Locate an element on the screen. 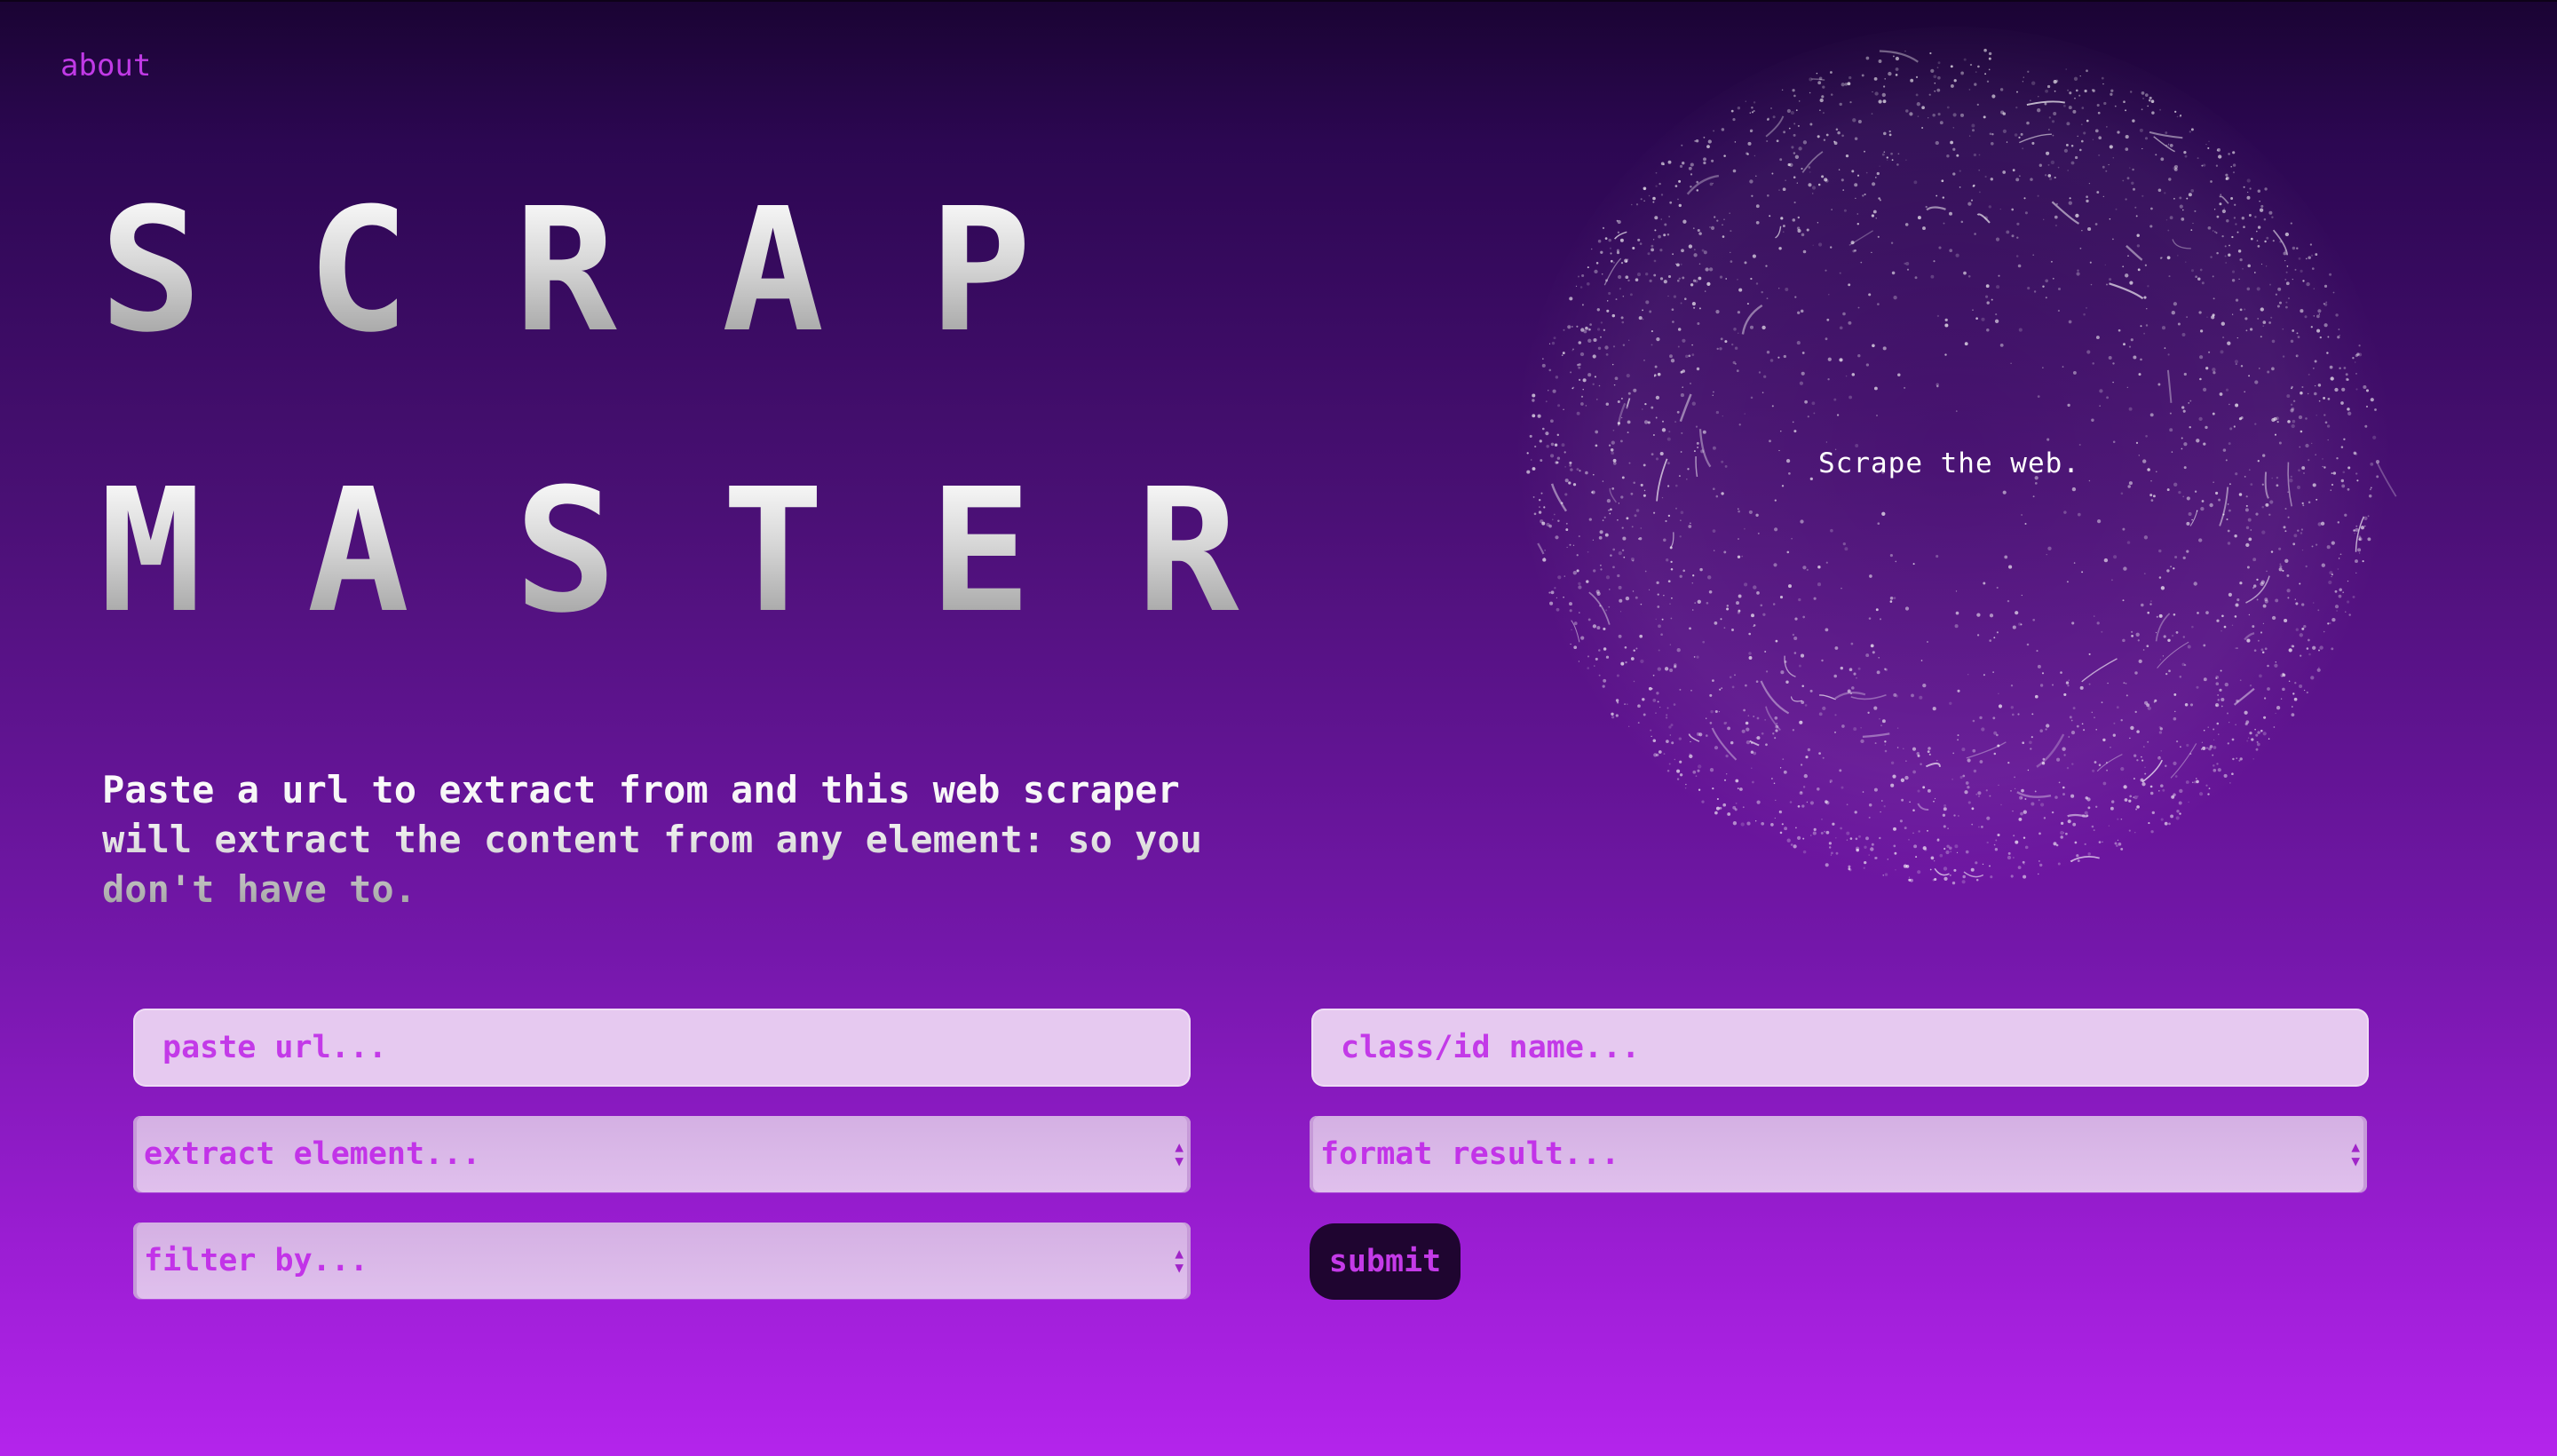 The image size is (2557, 1456). format-result-select: format result... ▲ ▼ is located at coordinates (1838, 1154).